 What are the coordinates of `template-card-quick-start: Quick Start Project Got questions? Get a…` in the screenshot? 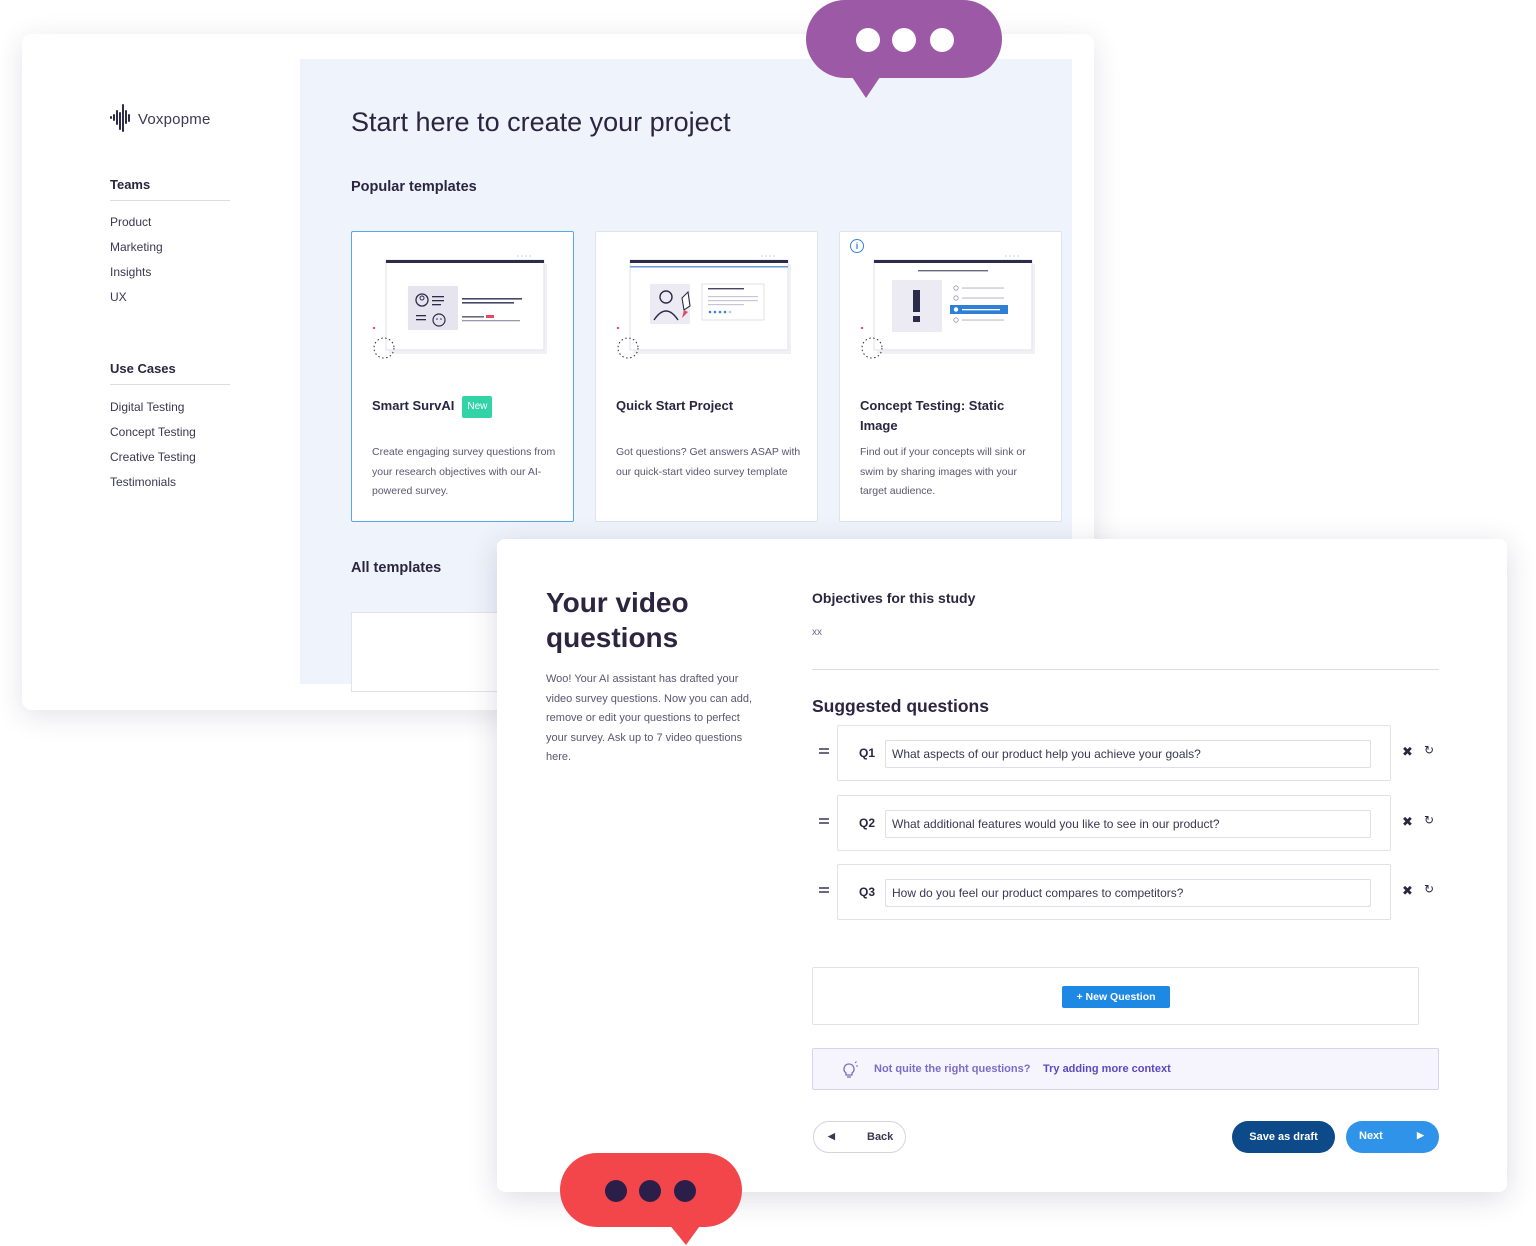 It's located at (706, 376).